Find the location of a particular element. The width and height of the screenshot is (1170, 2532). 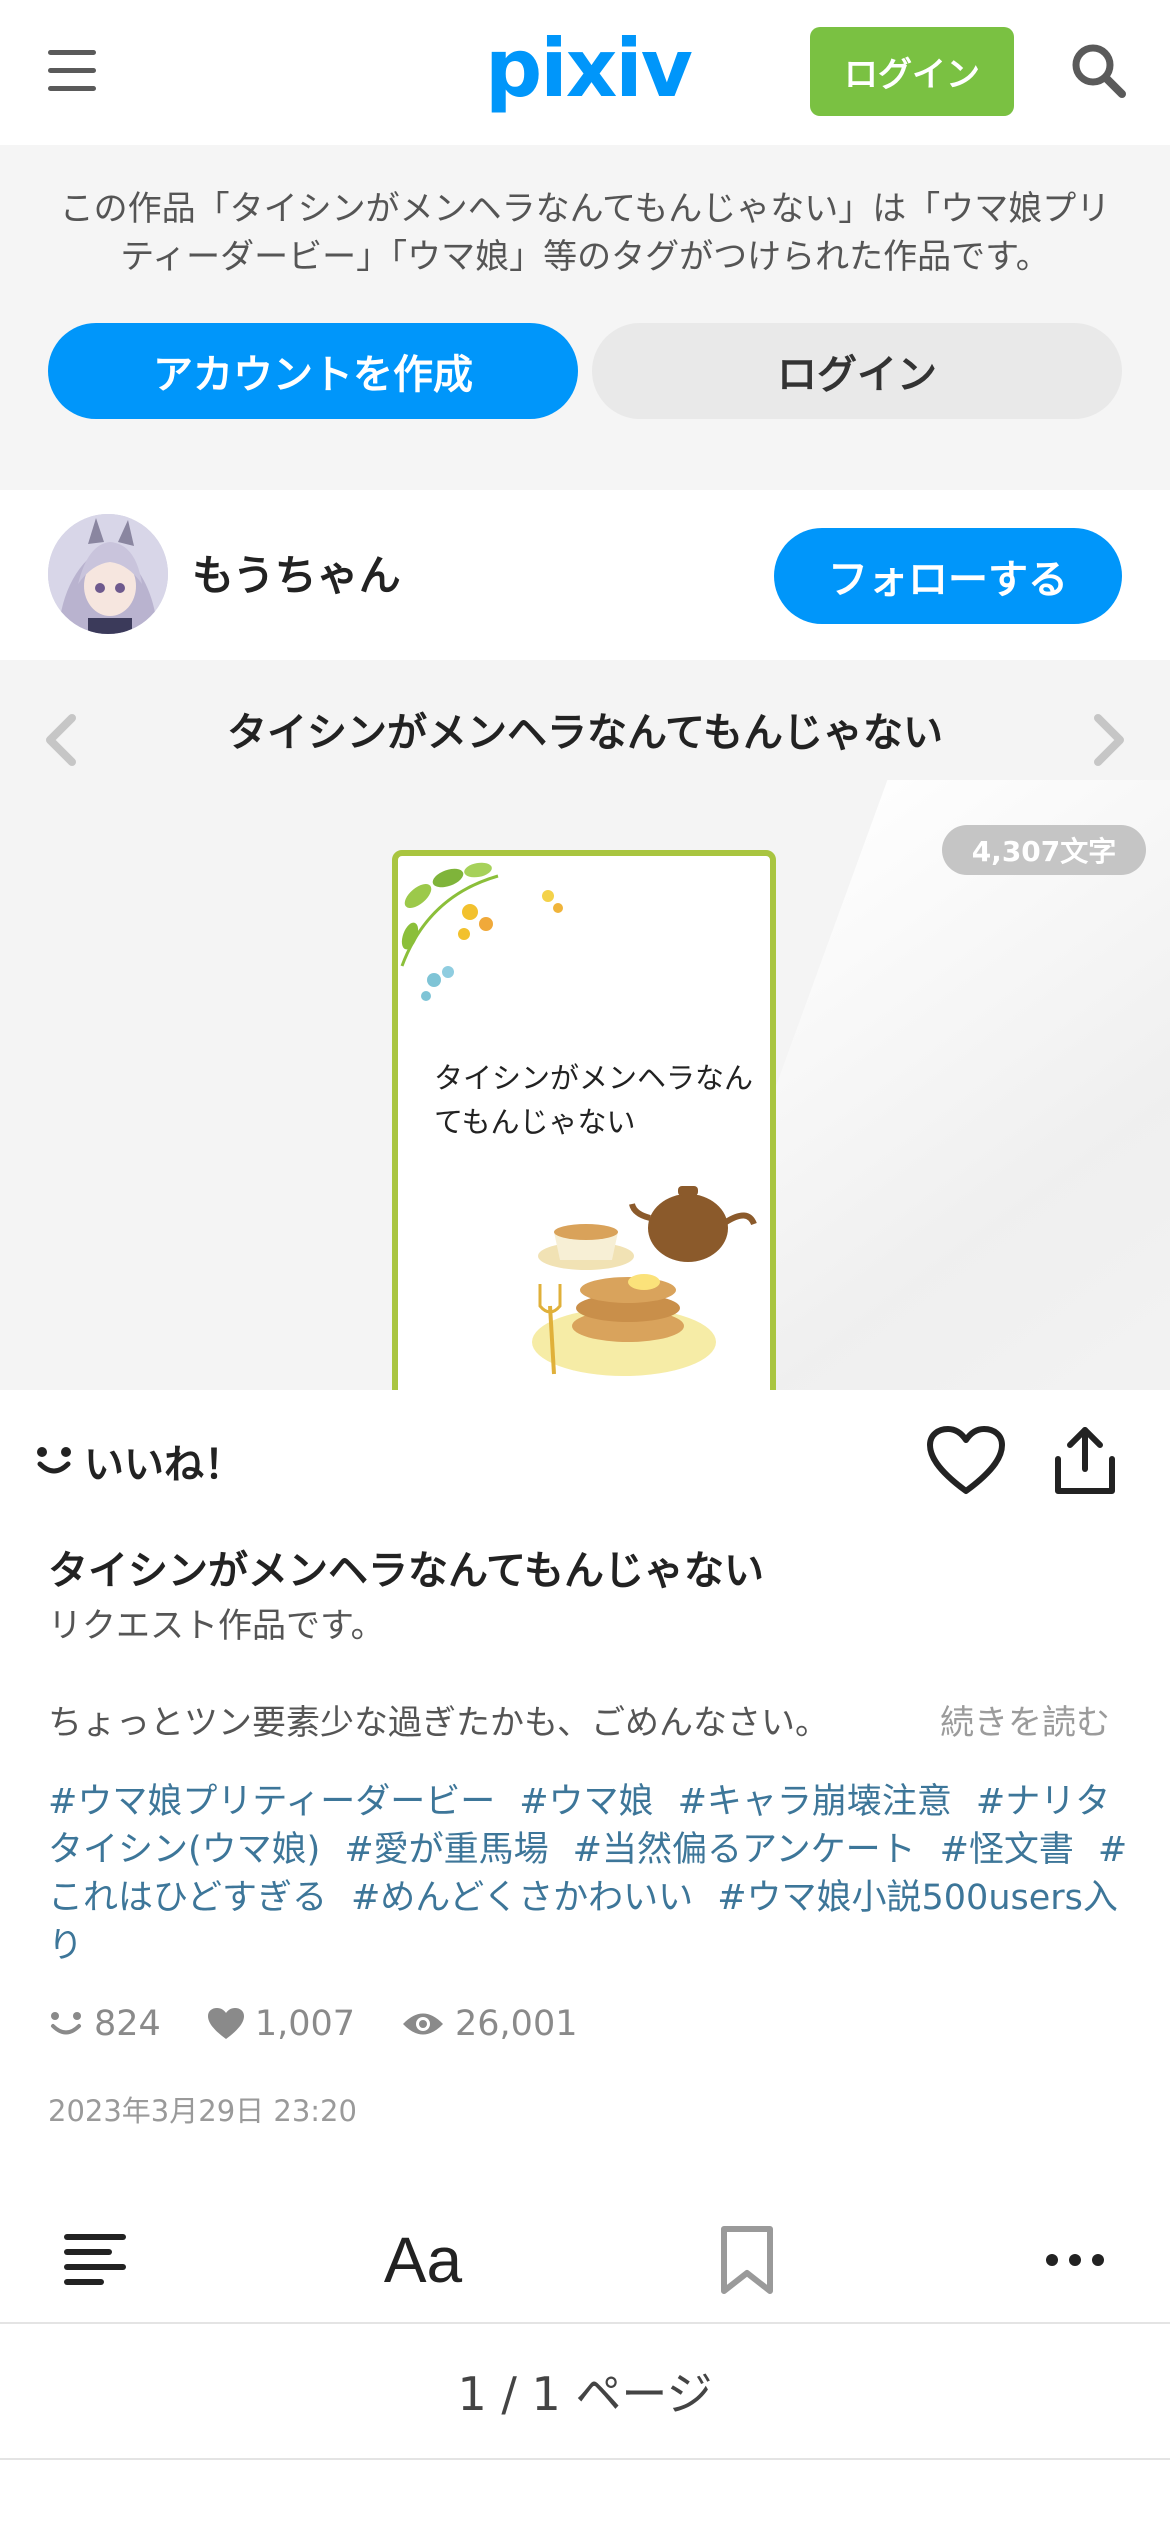

cover-title: タイシンがメンヘラなんてもんじゃない is located at coordinates (594, 1100).